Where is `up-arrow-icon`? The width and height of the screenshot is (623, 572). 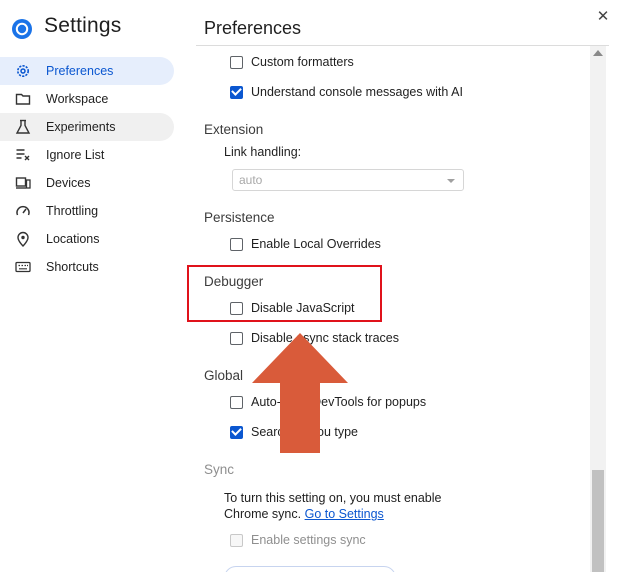
up-arrow-icon is located at coordinates (300, 393).